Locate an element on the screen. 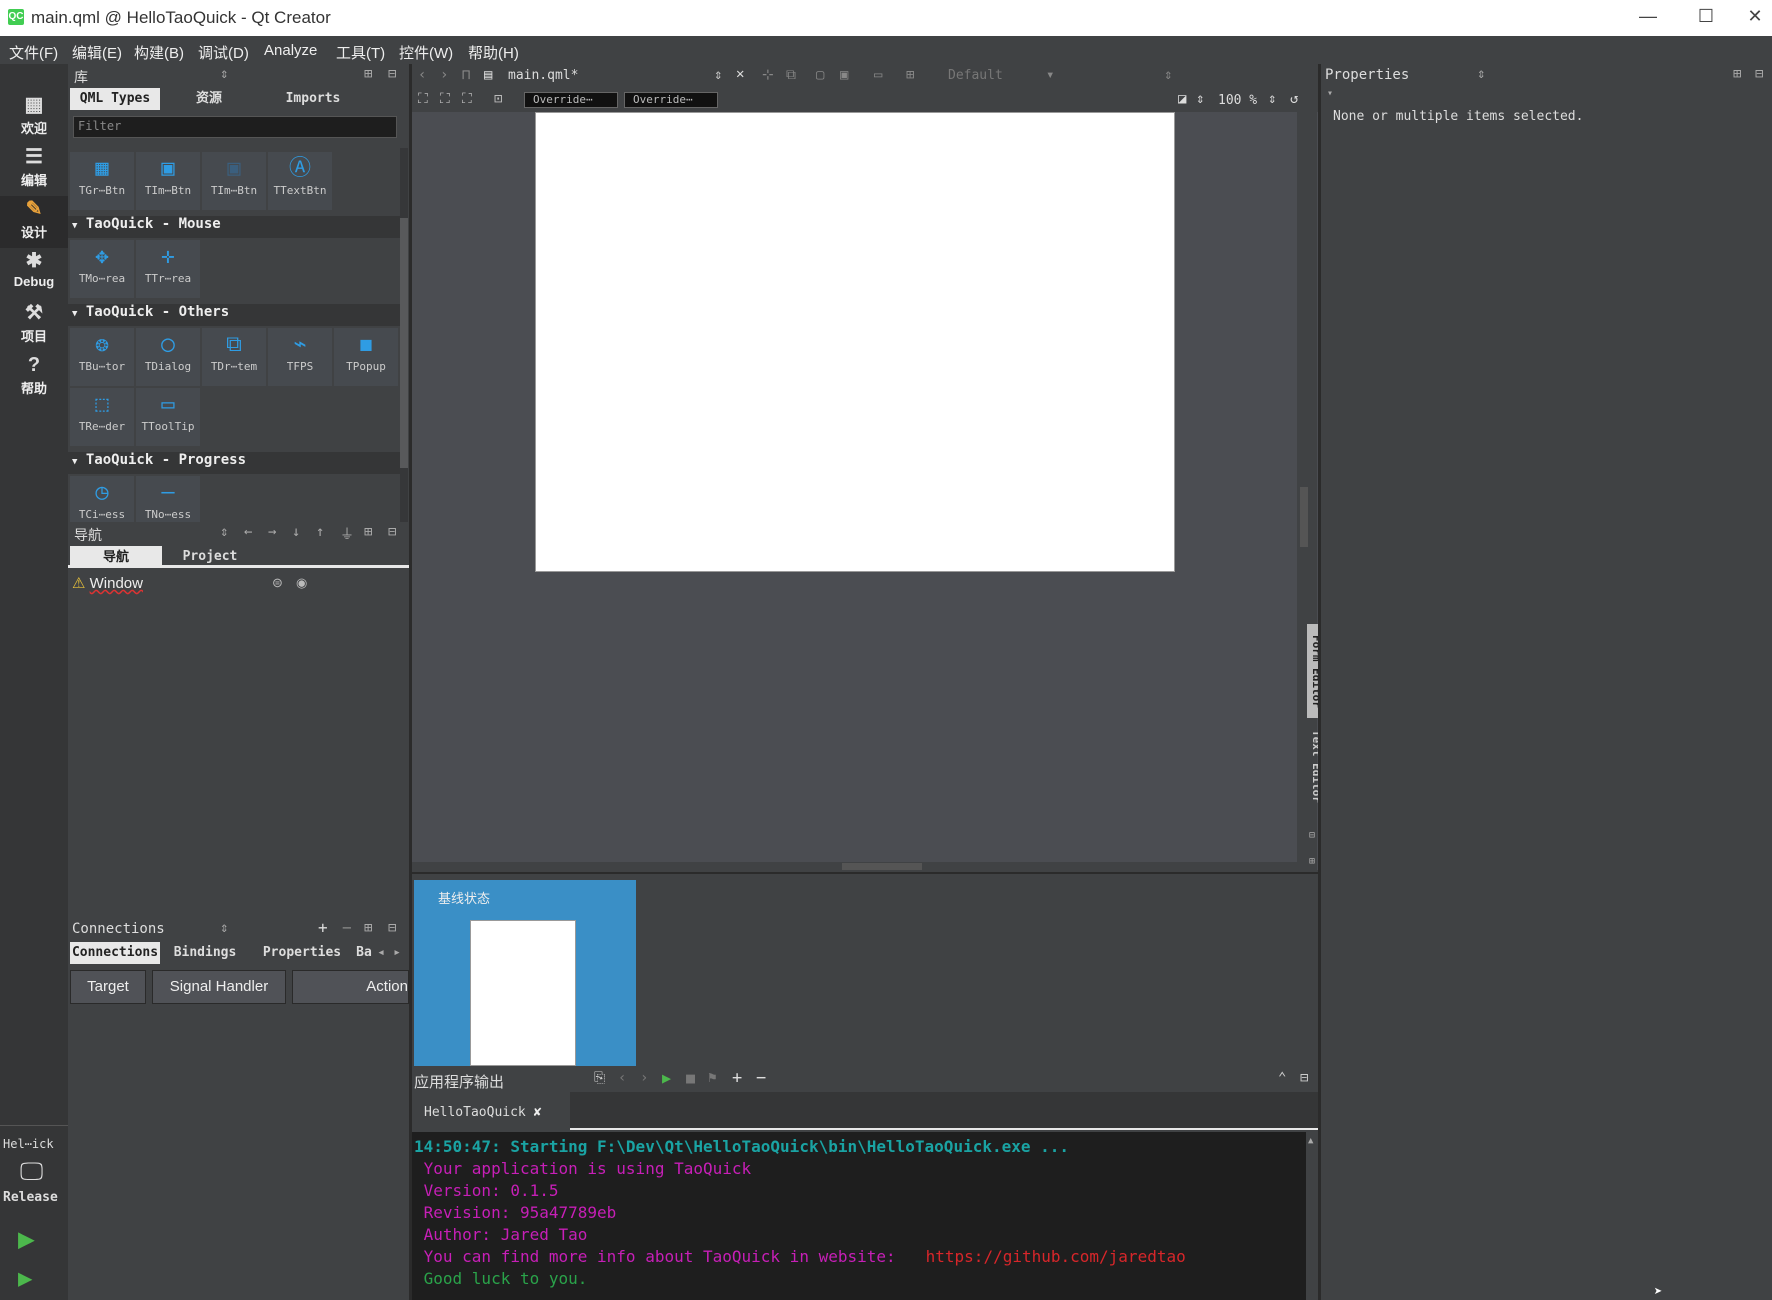  library-scrollbar is located at coordinates (404, 335).